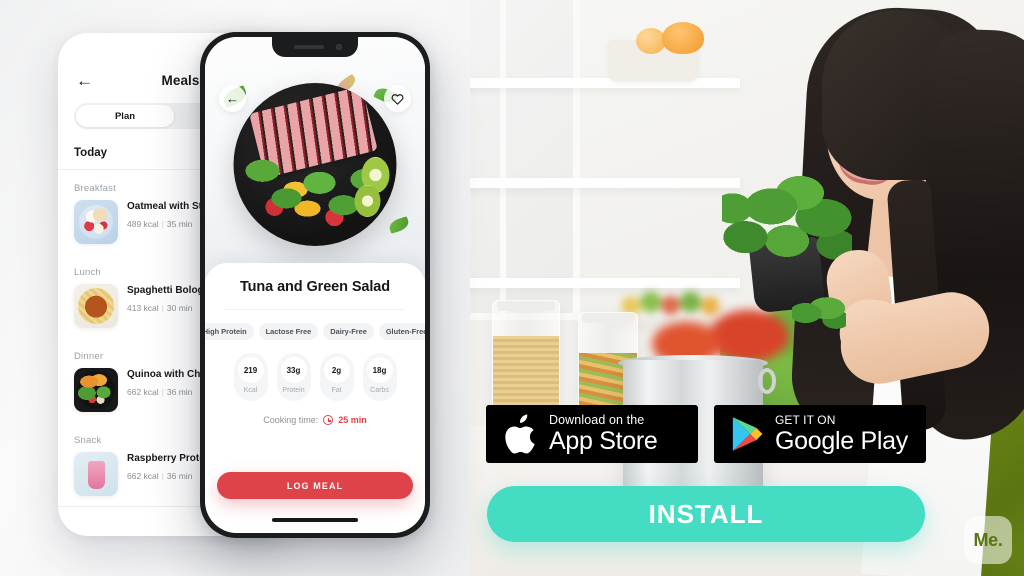 The height and width of the screenshot is (576, 1024). I want to click on cooking-time-row: Cooking time: 25 min, so click(315, 420).